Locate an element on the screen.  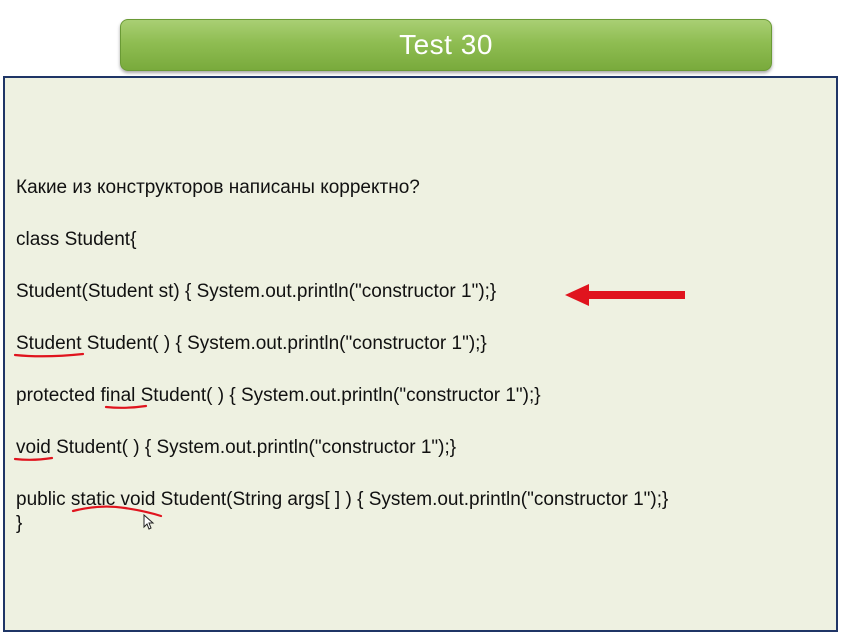
slide-title-bar: Test 30 is located at coordinates (446, 45).